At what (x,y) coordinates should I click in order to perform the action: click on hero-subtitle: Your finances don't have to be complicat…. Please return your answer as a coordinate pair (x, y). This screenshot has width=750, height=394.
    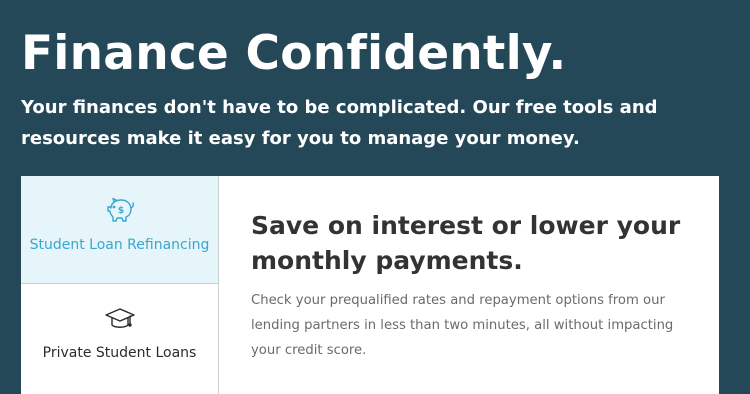
    Looking at the image, I should click on (339, 123).